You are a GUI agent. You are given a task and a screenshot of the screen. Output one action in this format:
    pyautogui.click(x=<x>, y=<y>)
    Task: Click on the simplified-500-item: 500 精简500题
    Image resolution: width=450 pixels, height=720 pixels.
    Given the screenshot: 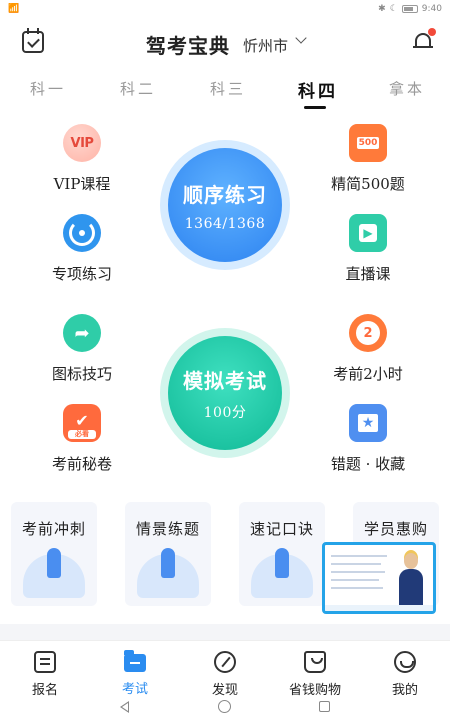 What is the action you would take?
    pyautogui.click(x=368, y=159)
    